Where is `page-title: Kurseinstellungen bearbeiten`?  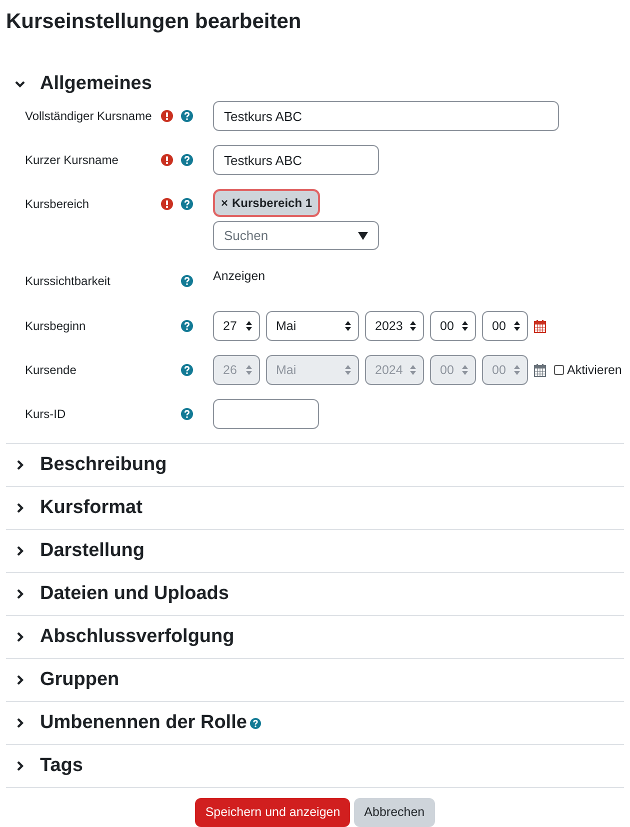 page-title: Kurseinstellungen bearbeiten is located at coordinates (154, 22).